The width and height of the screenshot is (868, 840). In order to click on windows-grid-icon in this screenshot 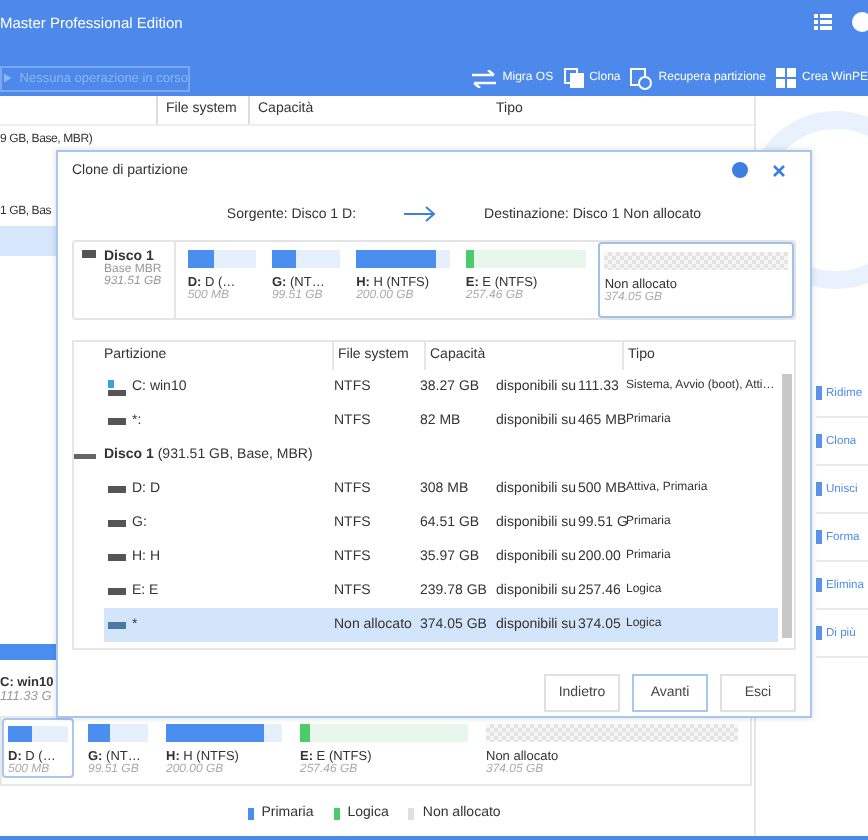, I will do `click(785, 78)`.